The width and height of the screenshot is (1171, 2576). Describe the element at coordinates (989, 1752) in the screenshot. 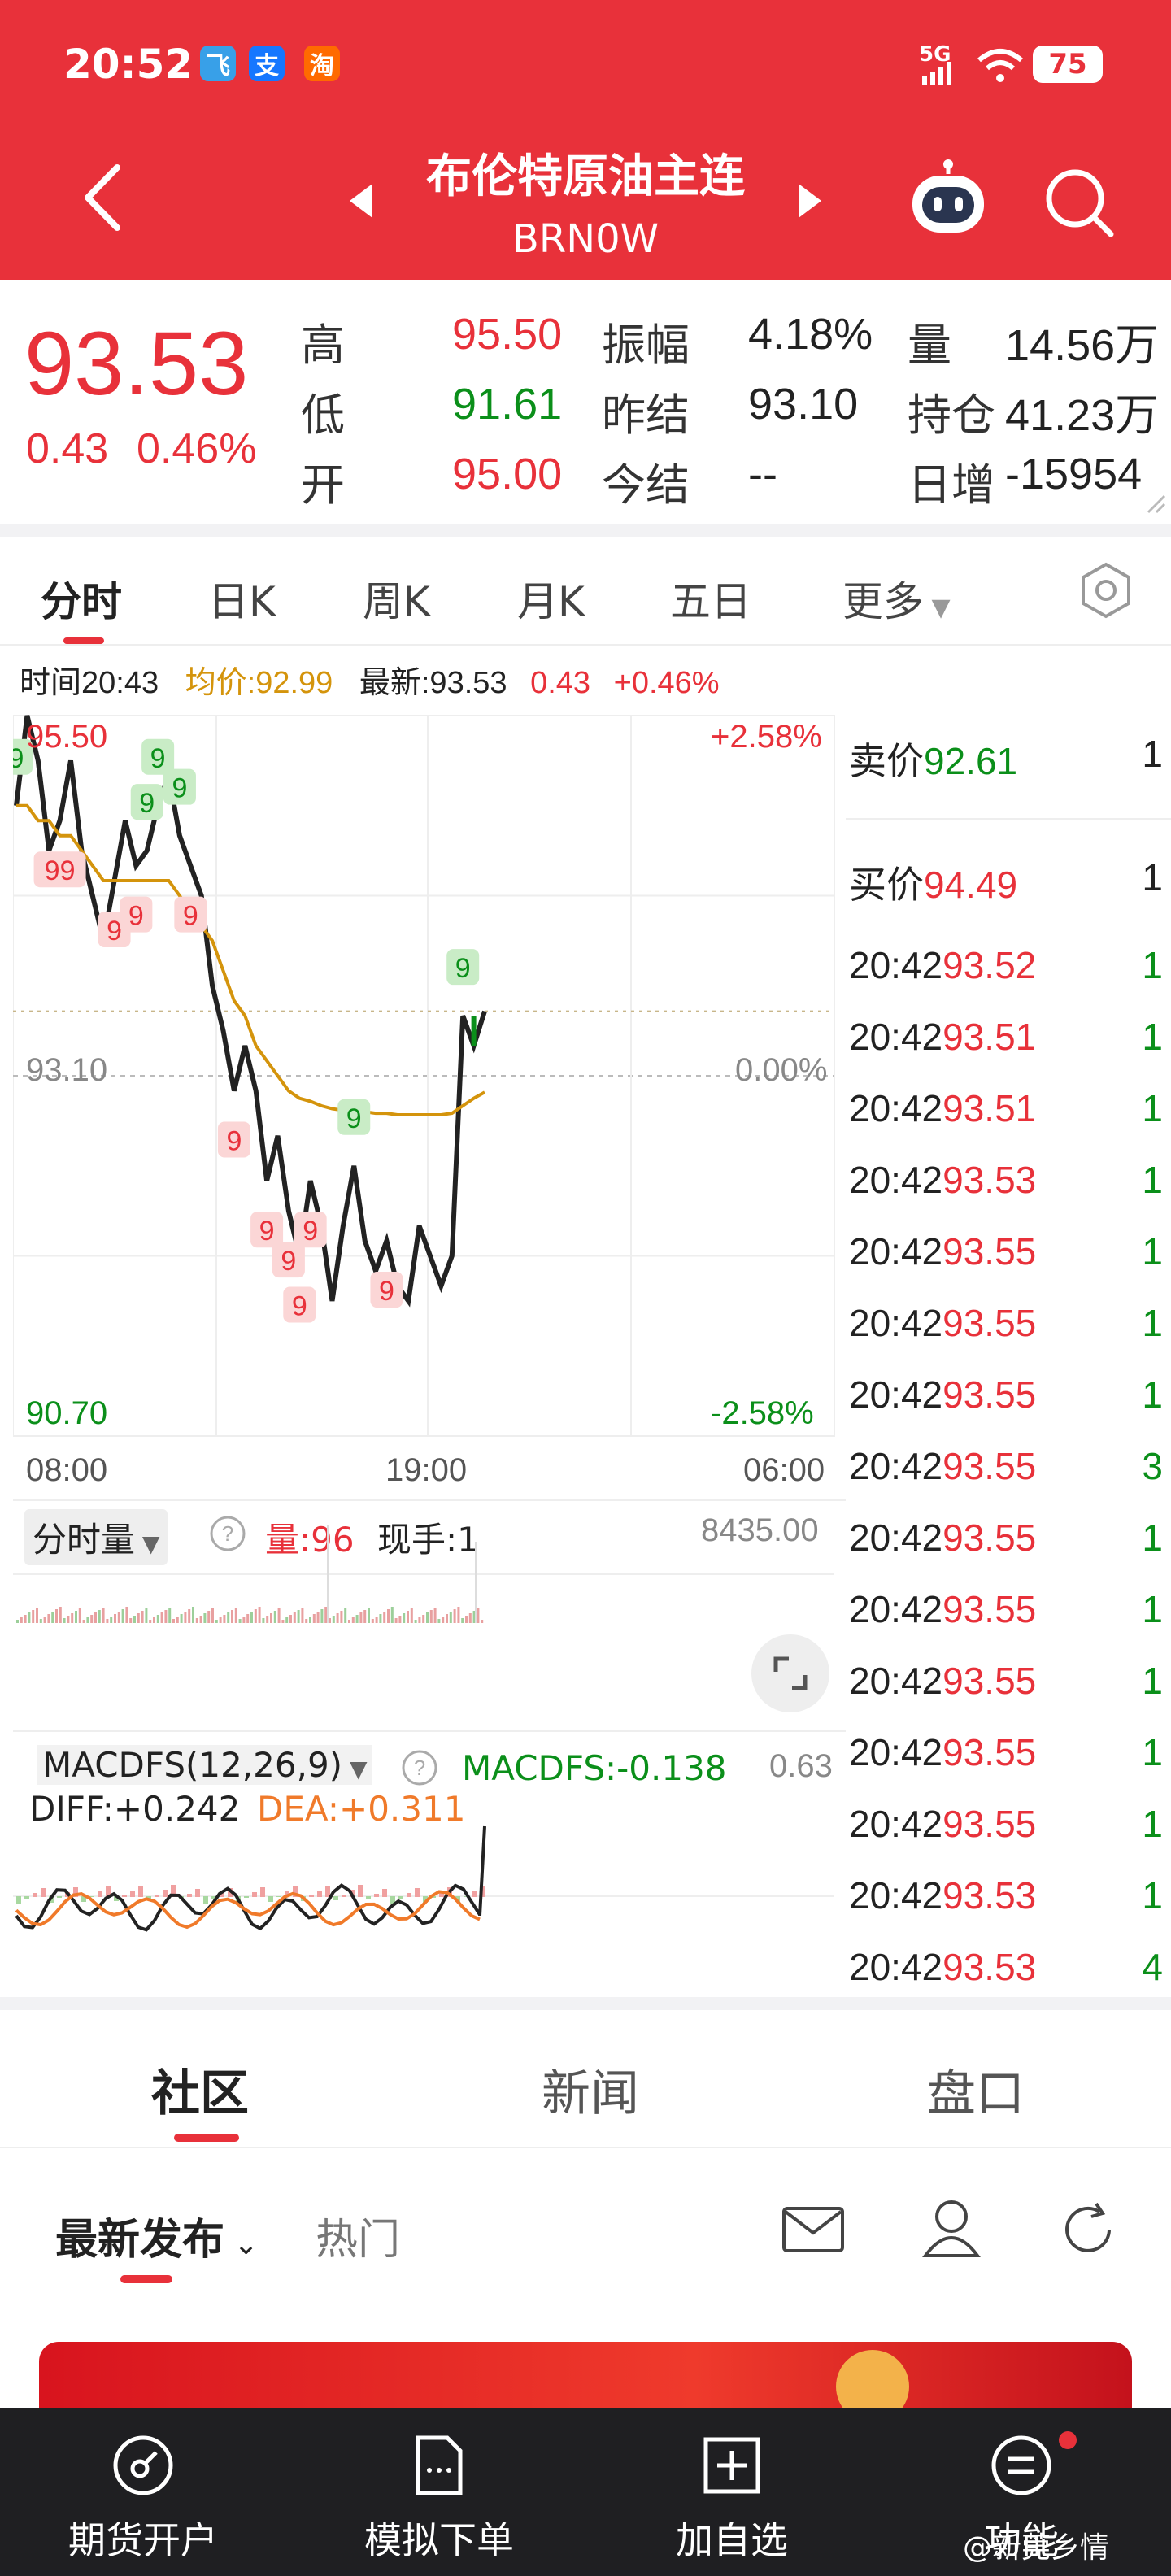

I see `trade-price: 93.55` at that location.